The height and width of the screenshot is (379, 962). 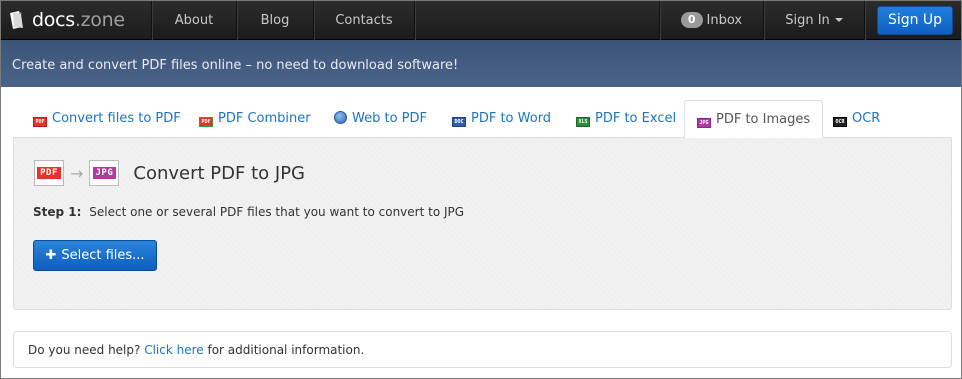 I want to click on xls-file-icon: XLS, so click(x=583, y=122).